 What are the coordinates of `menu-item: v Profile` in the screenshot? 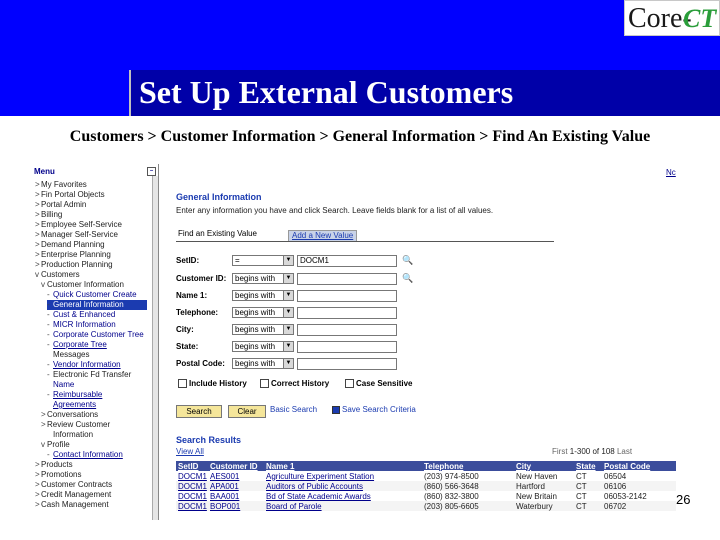 It's located at (55, 445).